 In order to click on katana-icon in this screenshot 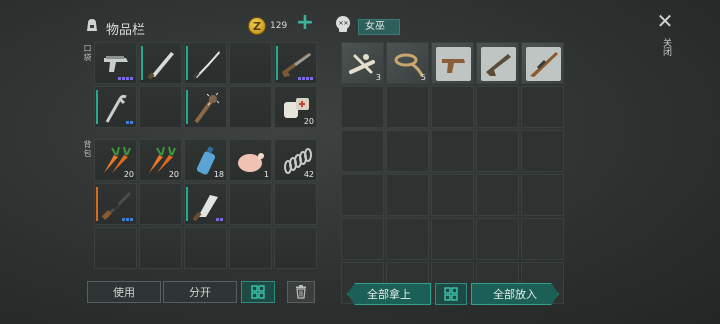, I will do `click(206, 65)`.